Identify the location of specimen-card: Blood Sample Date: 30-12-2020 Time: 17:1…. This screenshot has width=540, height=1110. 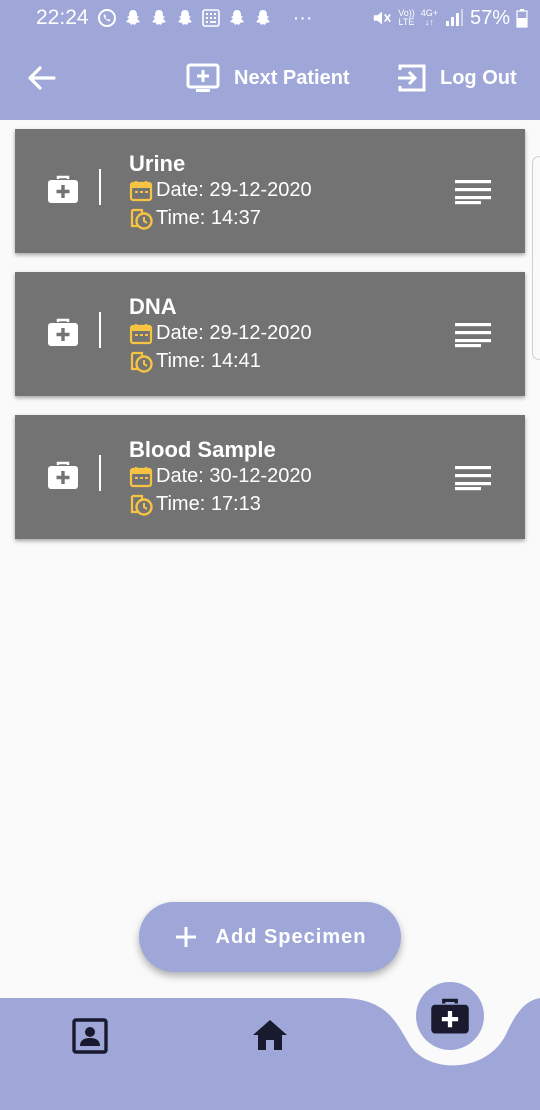
(270, 477).